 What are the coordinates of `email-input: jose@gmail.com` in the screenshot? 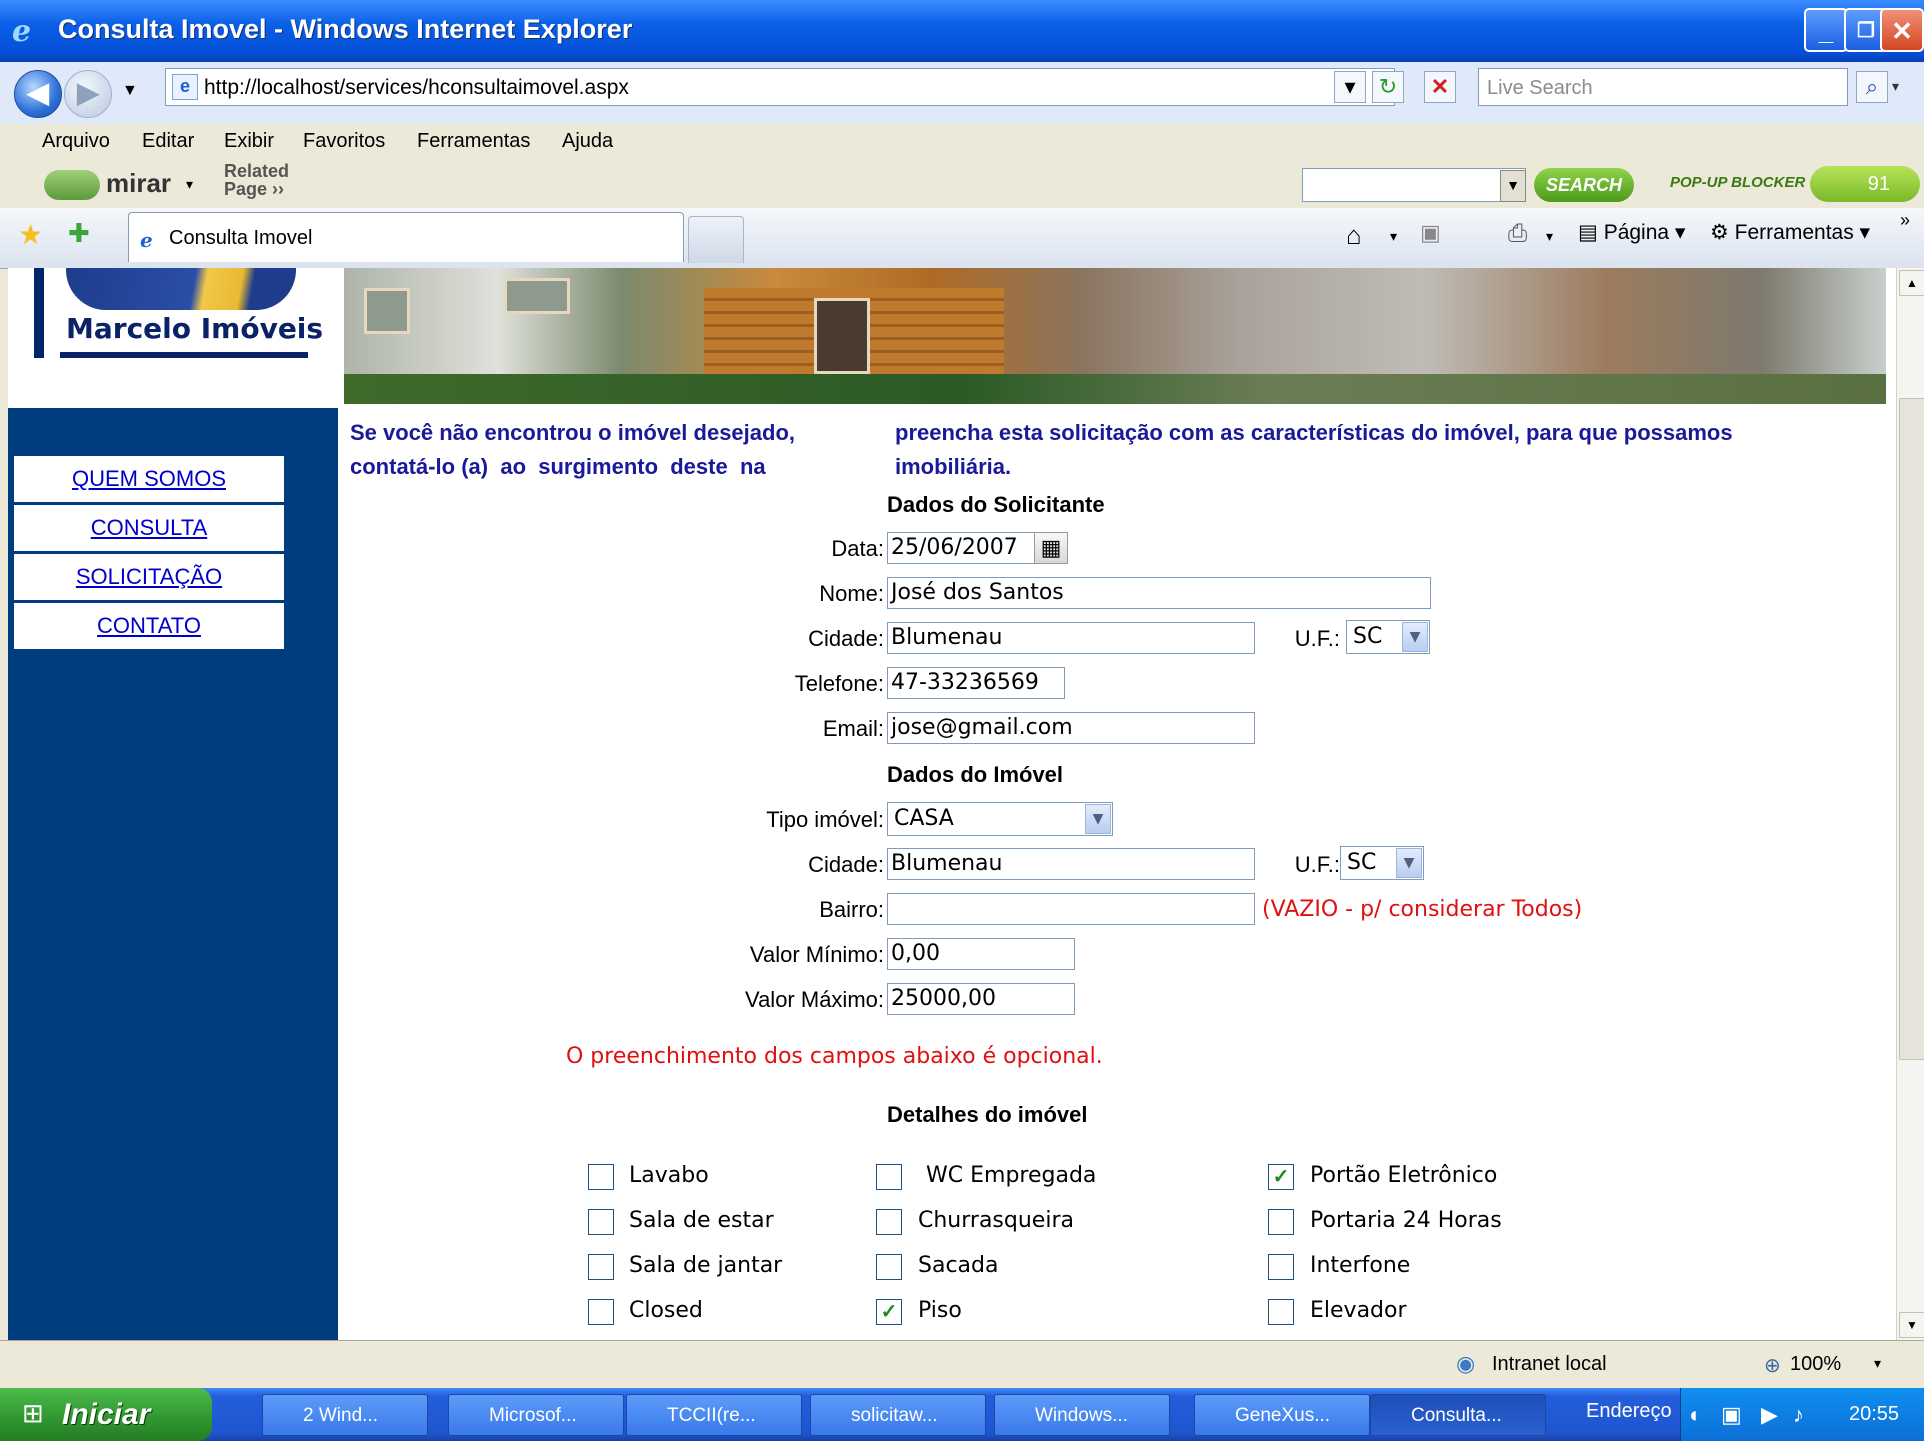 It's located at (1071, 728).